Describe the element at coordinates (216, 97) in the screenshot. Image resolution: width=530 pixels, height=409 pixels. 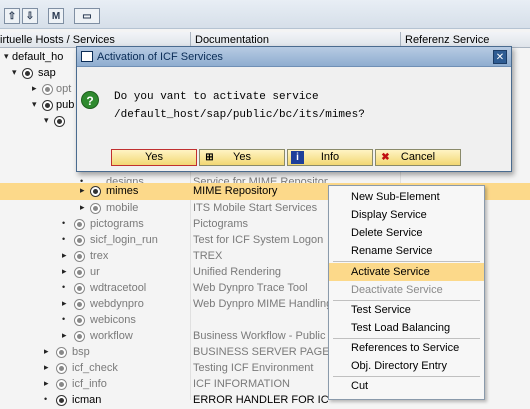
I see `dialog-message-line1: Do you vant to activate service` at that location.